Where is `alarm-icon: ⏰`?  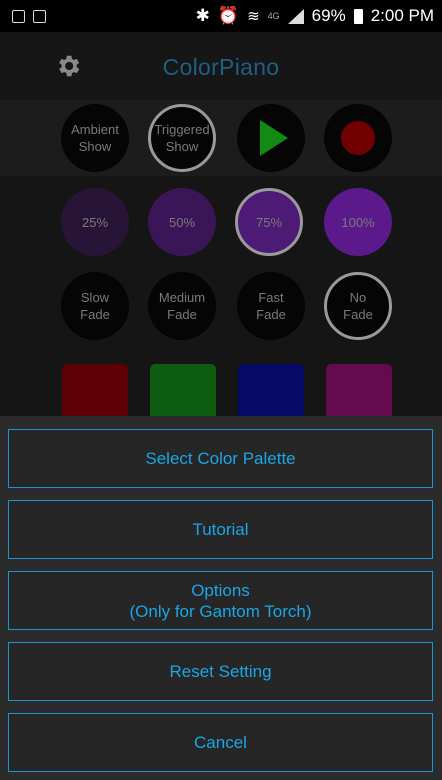 alarm-icon: ⏰ is located at coordinates (228, 15).